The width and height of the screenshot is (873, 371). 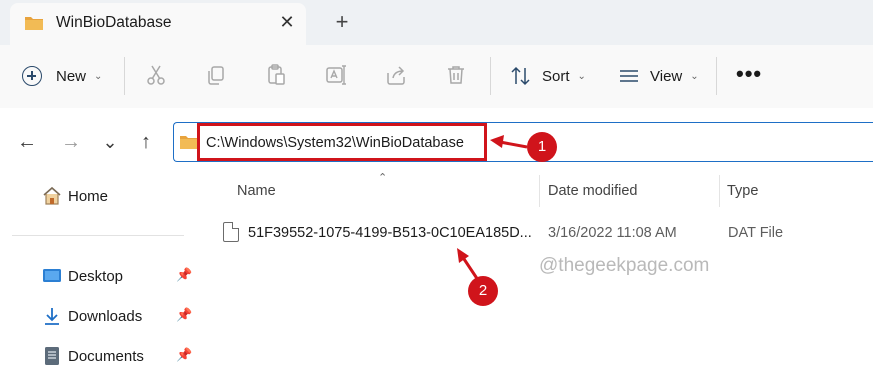 I want to click on cut-icon, so click(x=156, y=75).